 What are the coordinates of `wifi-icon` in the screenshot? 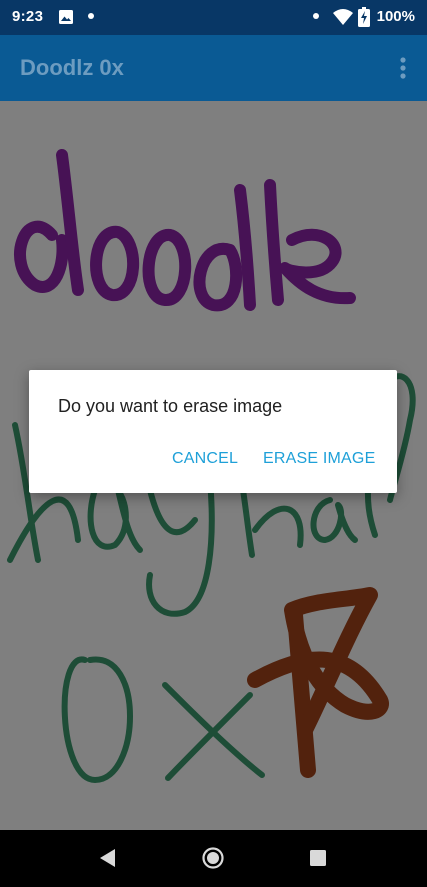 It's located at (343, 17).